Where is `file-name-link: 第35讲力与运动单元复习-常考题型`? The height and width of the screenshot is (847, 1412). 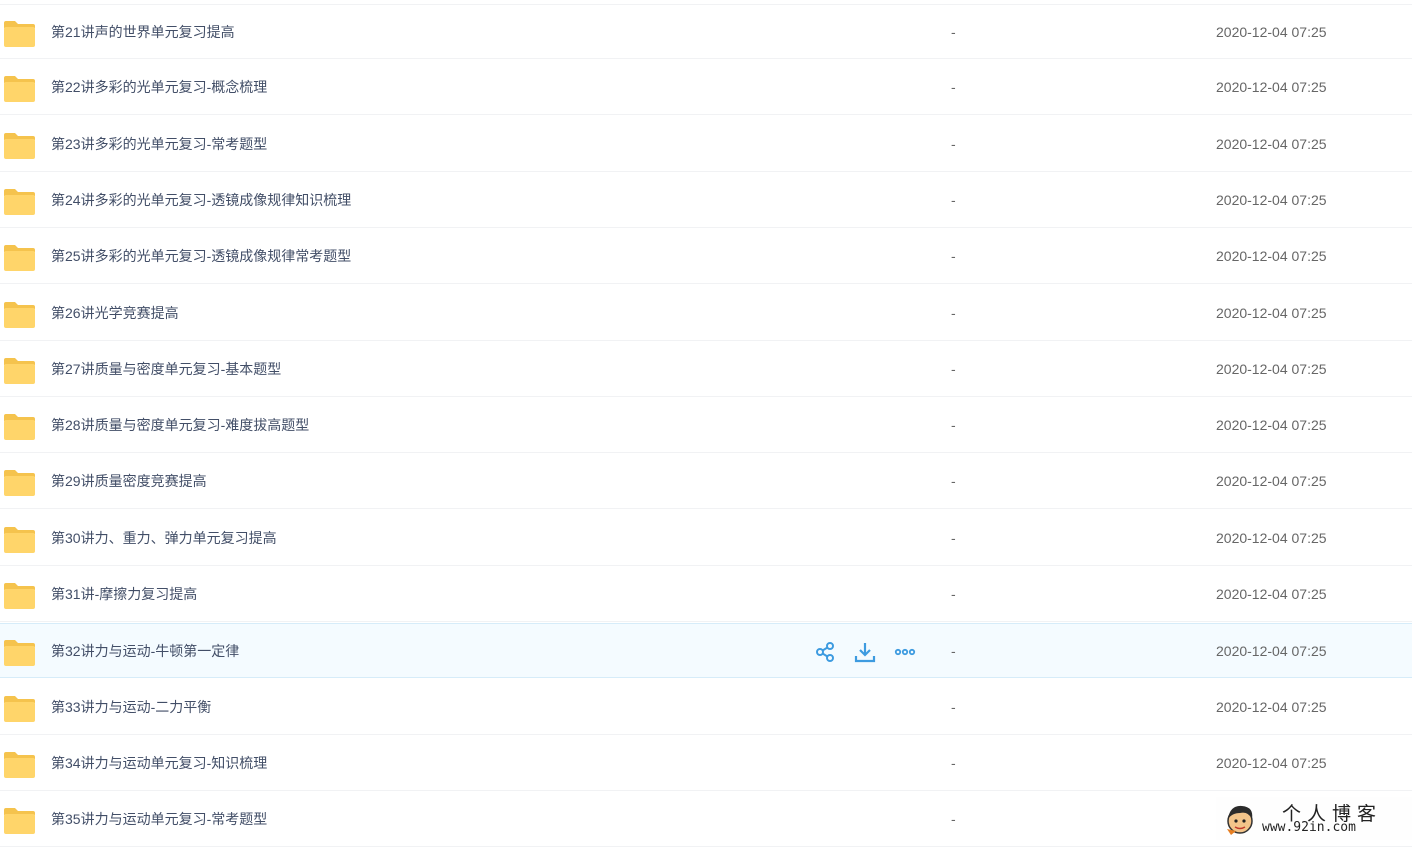 file-name-link: 第35讲力与运动单元复习-常考题型 is located at coordinates (159, 819).